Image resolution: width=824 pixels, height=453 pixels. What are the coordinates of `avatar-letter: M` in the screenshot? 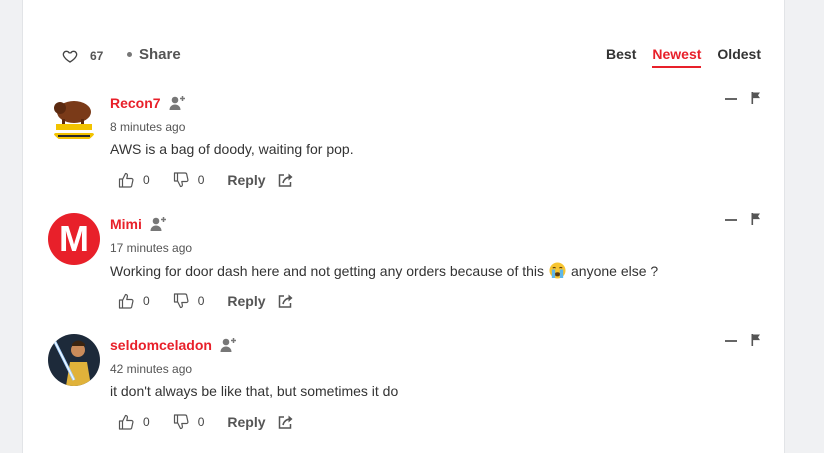 It's located at (74, 238).